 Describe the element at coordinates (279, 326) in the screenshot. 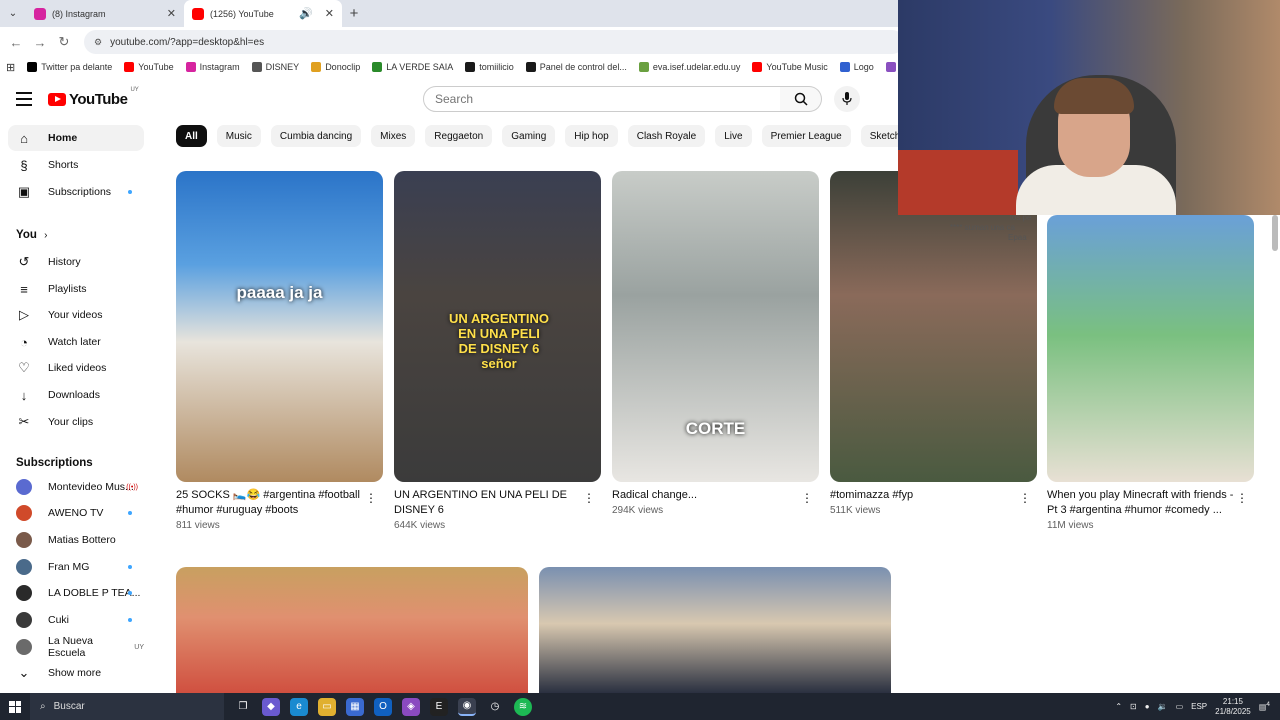

I see `video-thumbnail: paaaa ja ja` at that location.